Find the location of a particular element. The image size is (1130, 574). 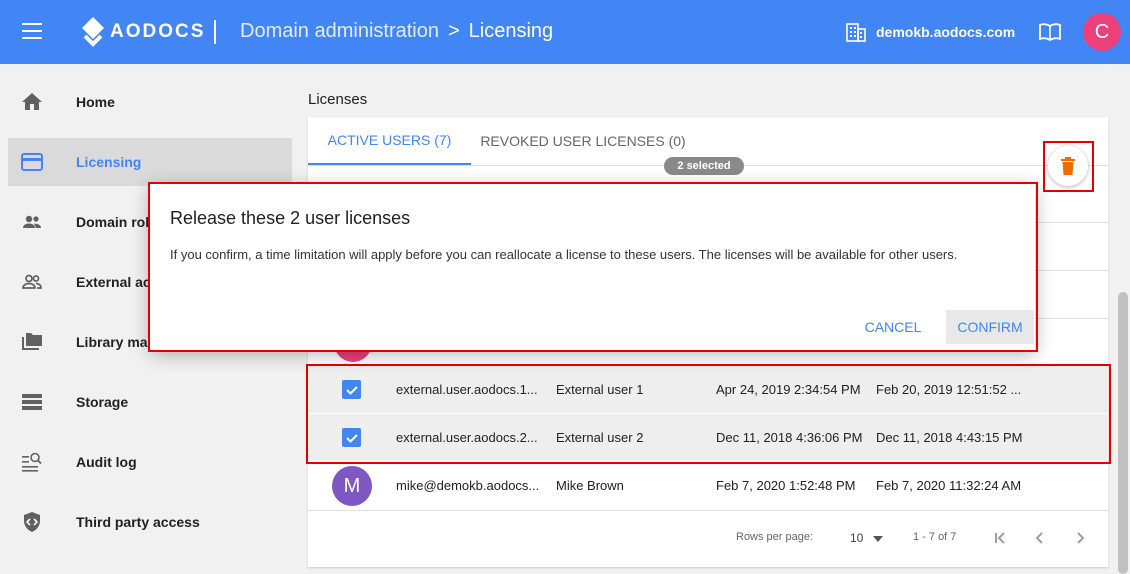

documentation-book-icon is located at coordinates (1050, 32).